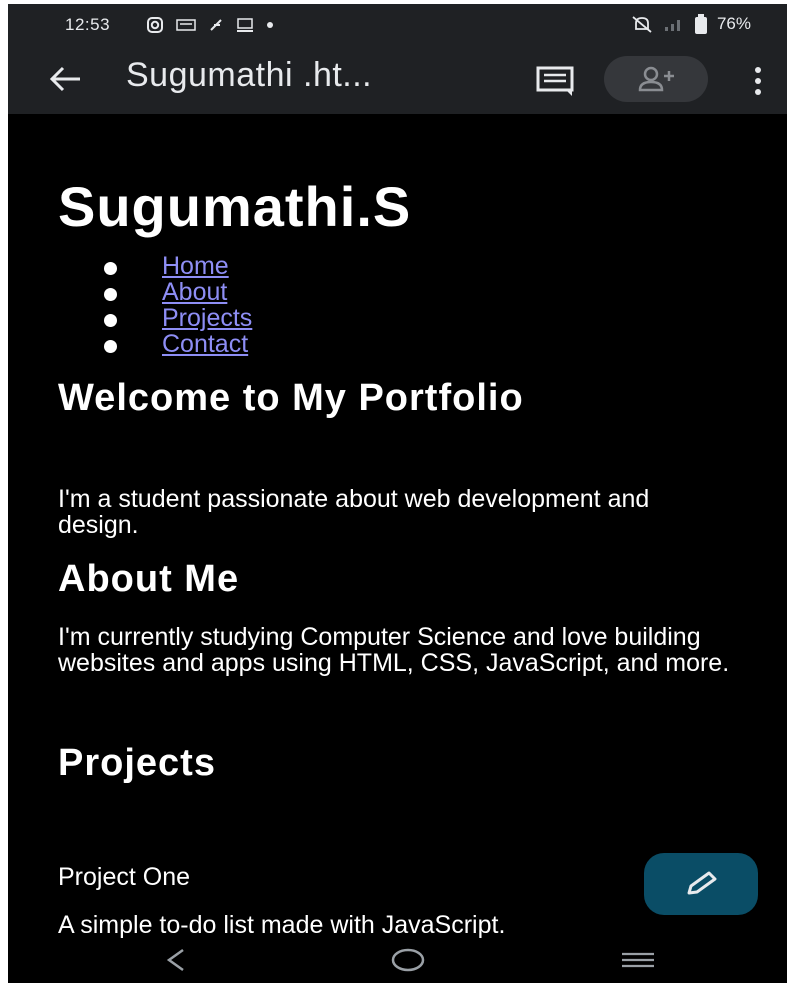 The width and height of the screenshot is (794, 985). What do you see at coordinates (408, 960) in the screenshot?
I see `nav-home-icon` at bounding box center [408, 960].